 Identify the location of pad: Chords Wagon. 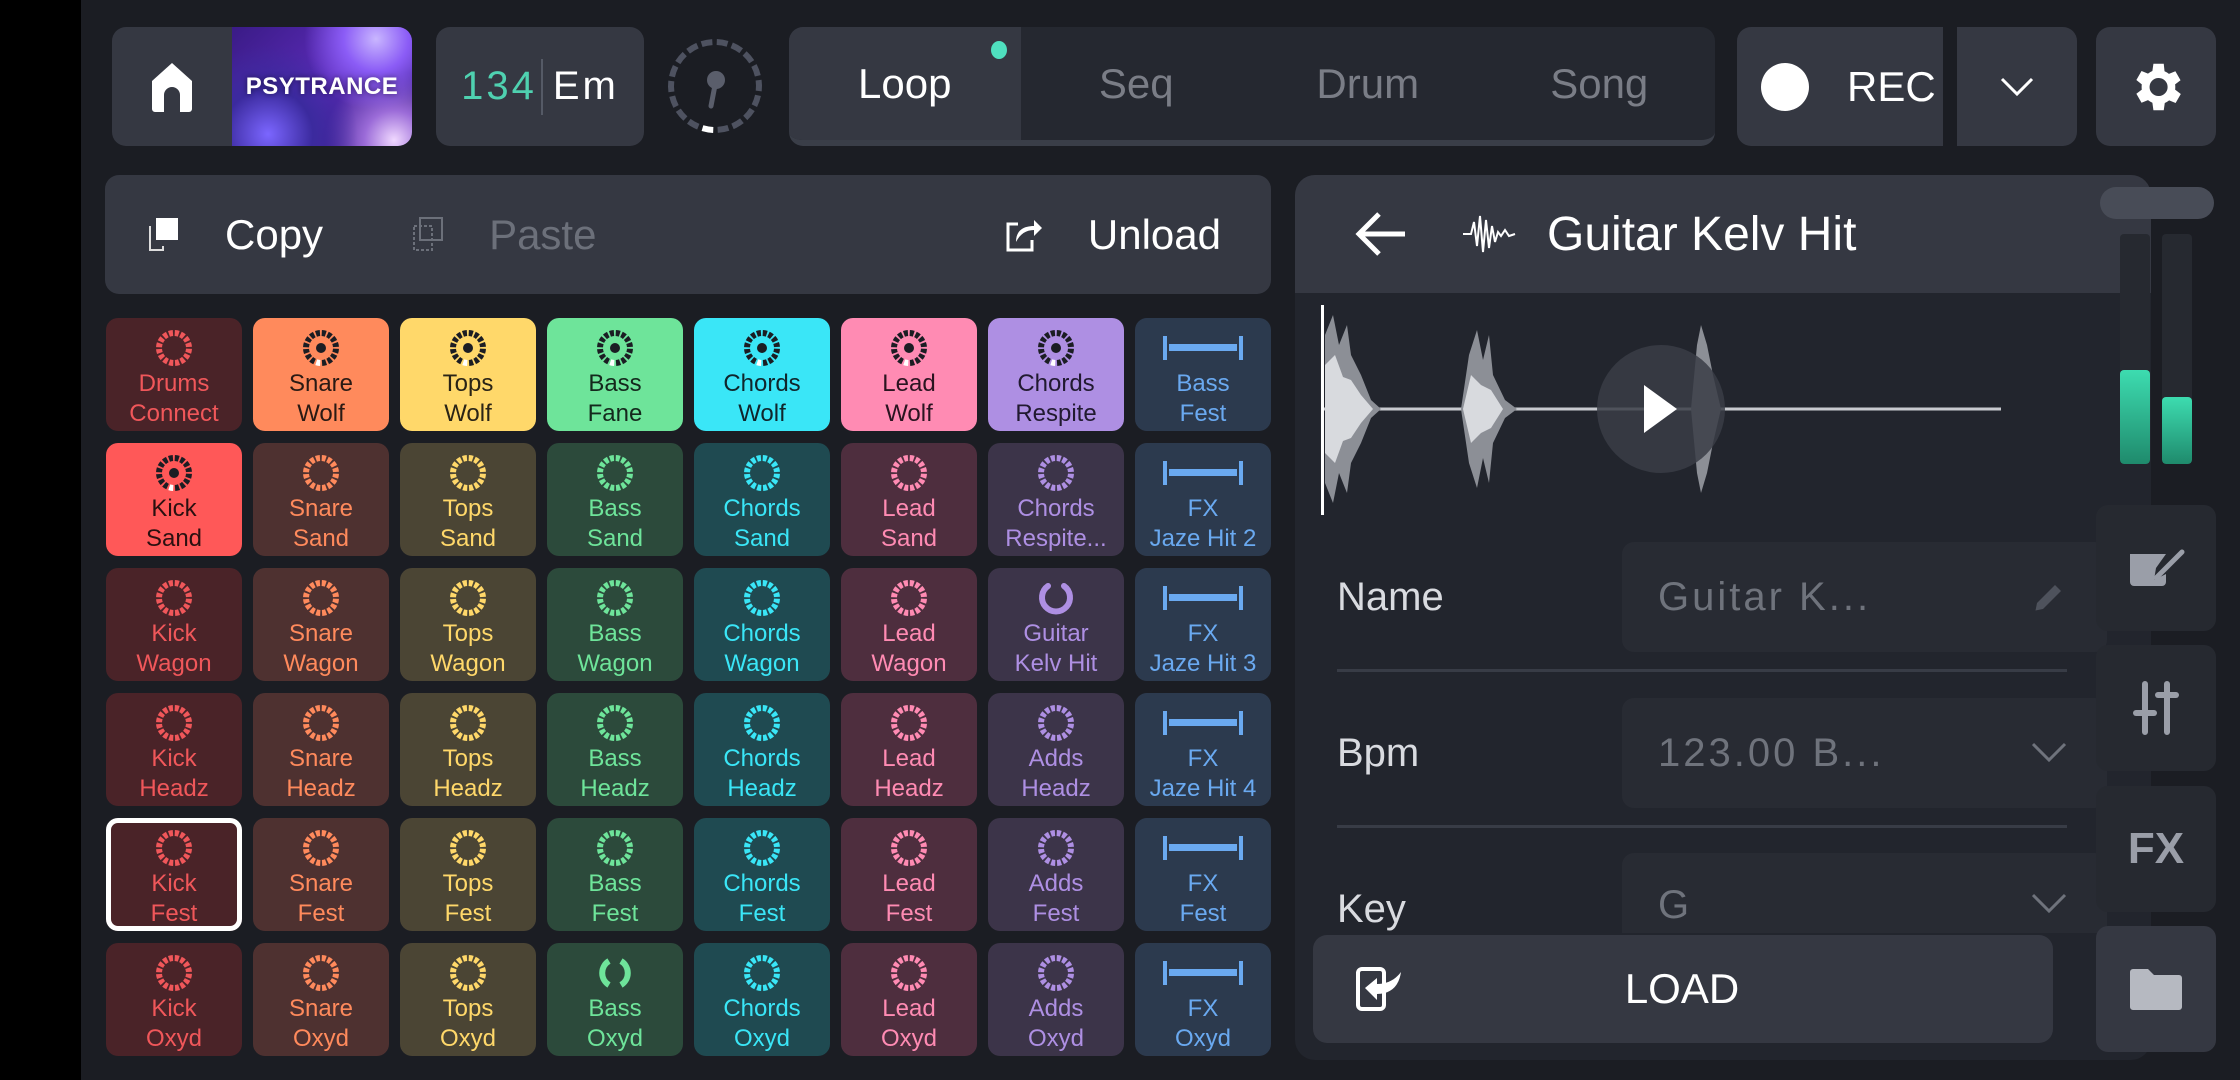
(762, 624).